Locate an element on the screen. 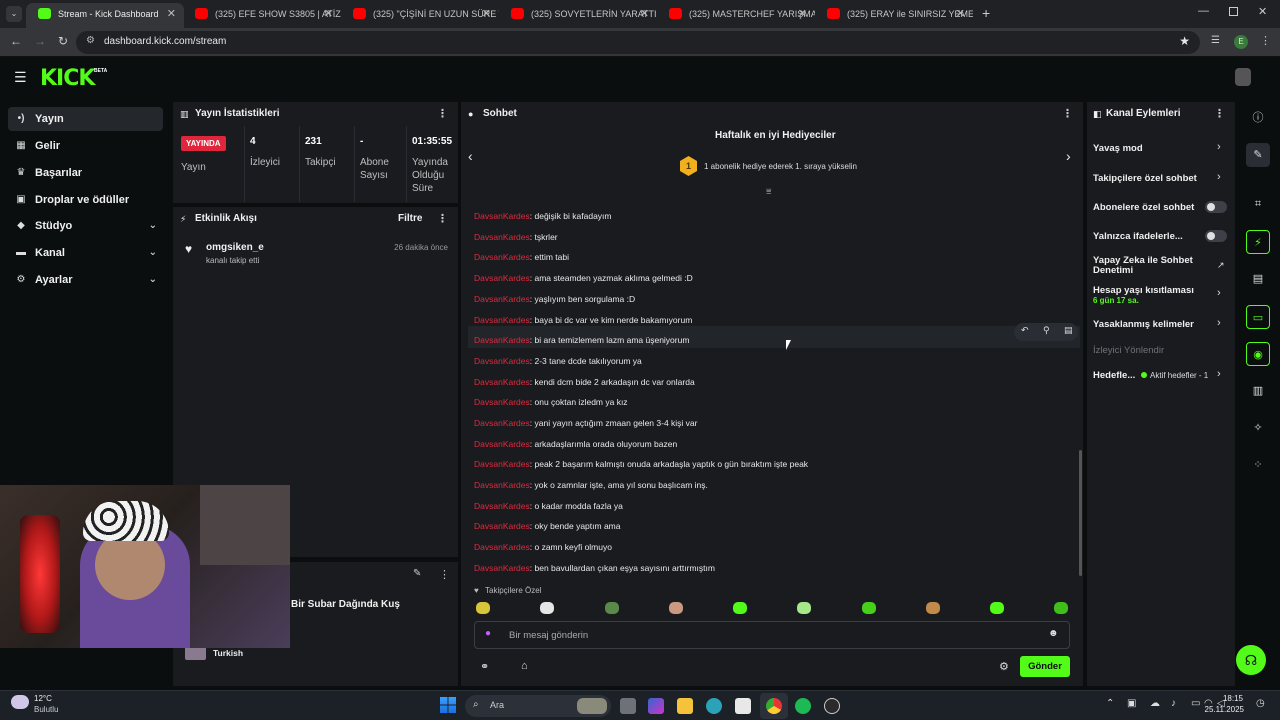 The height and width of the screenshot is (720, 1280). edit-icon: ✎ is located at coordinates (417, 573).